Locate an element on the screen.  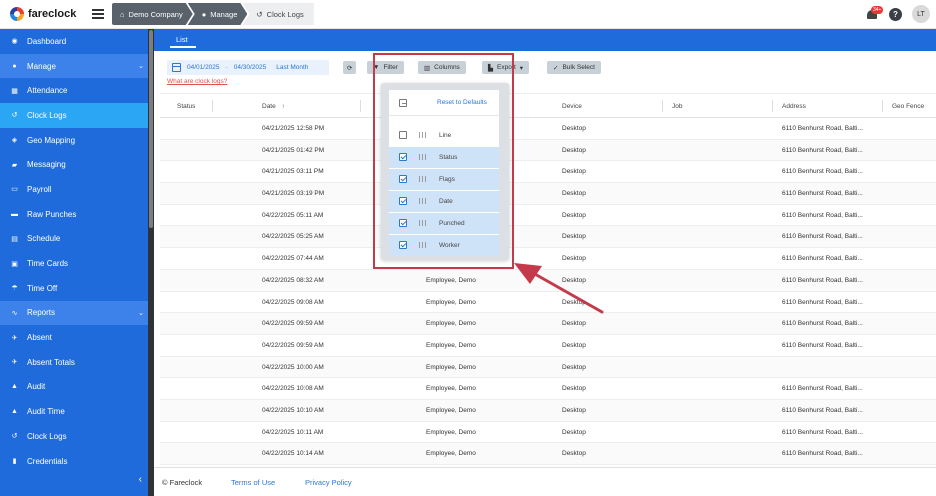
terms-of-use-link: Terms of Use is located at coordinates (253, 482).